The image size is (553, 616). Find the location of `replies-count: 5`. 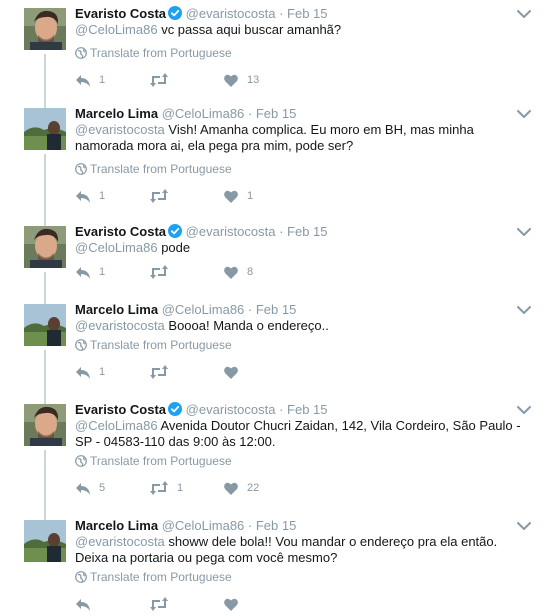

replies-count: 5 is located at coordinates (102, 488).